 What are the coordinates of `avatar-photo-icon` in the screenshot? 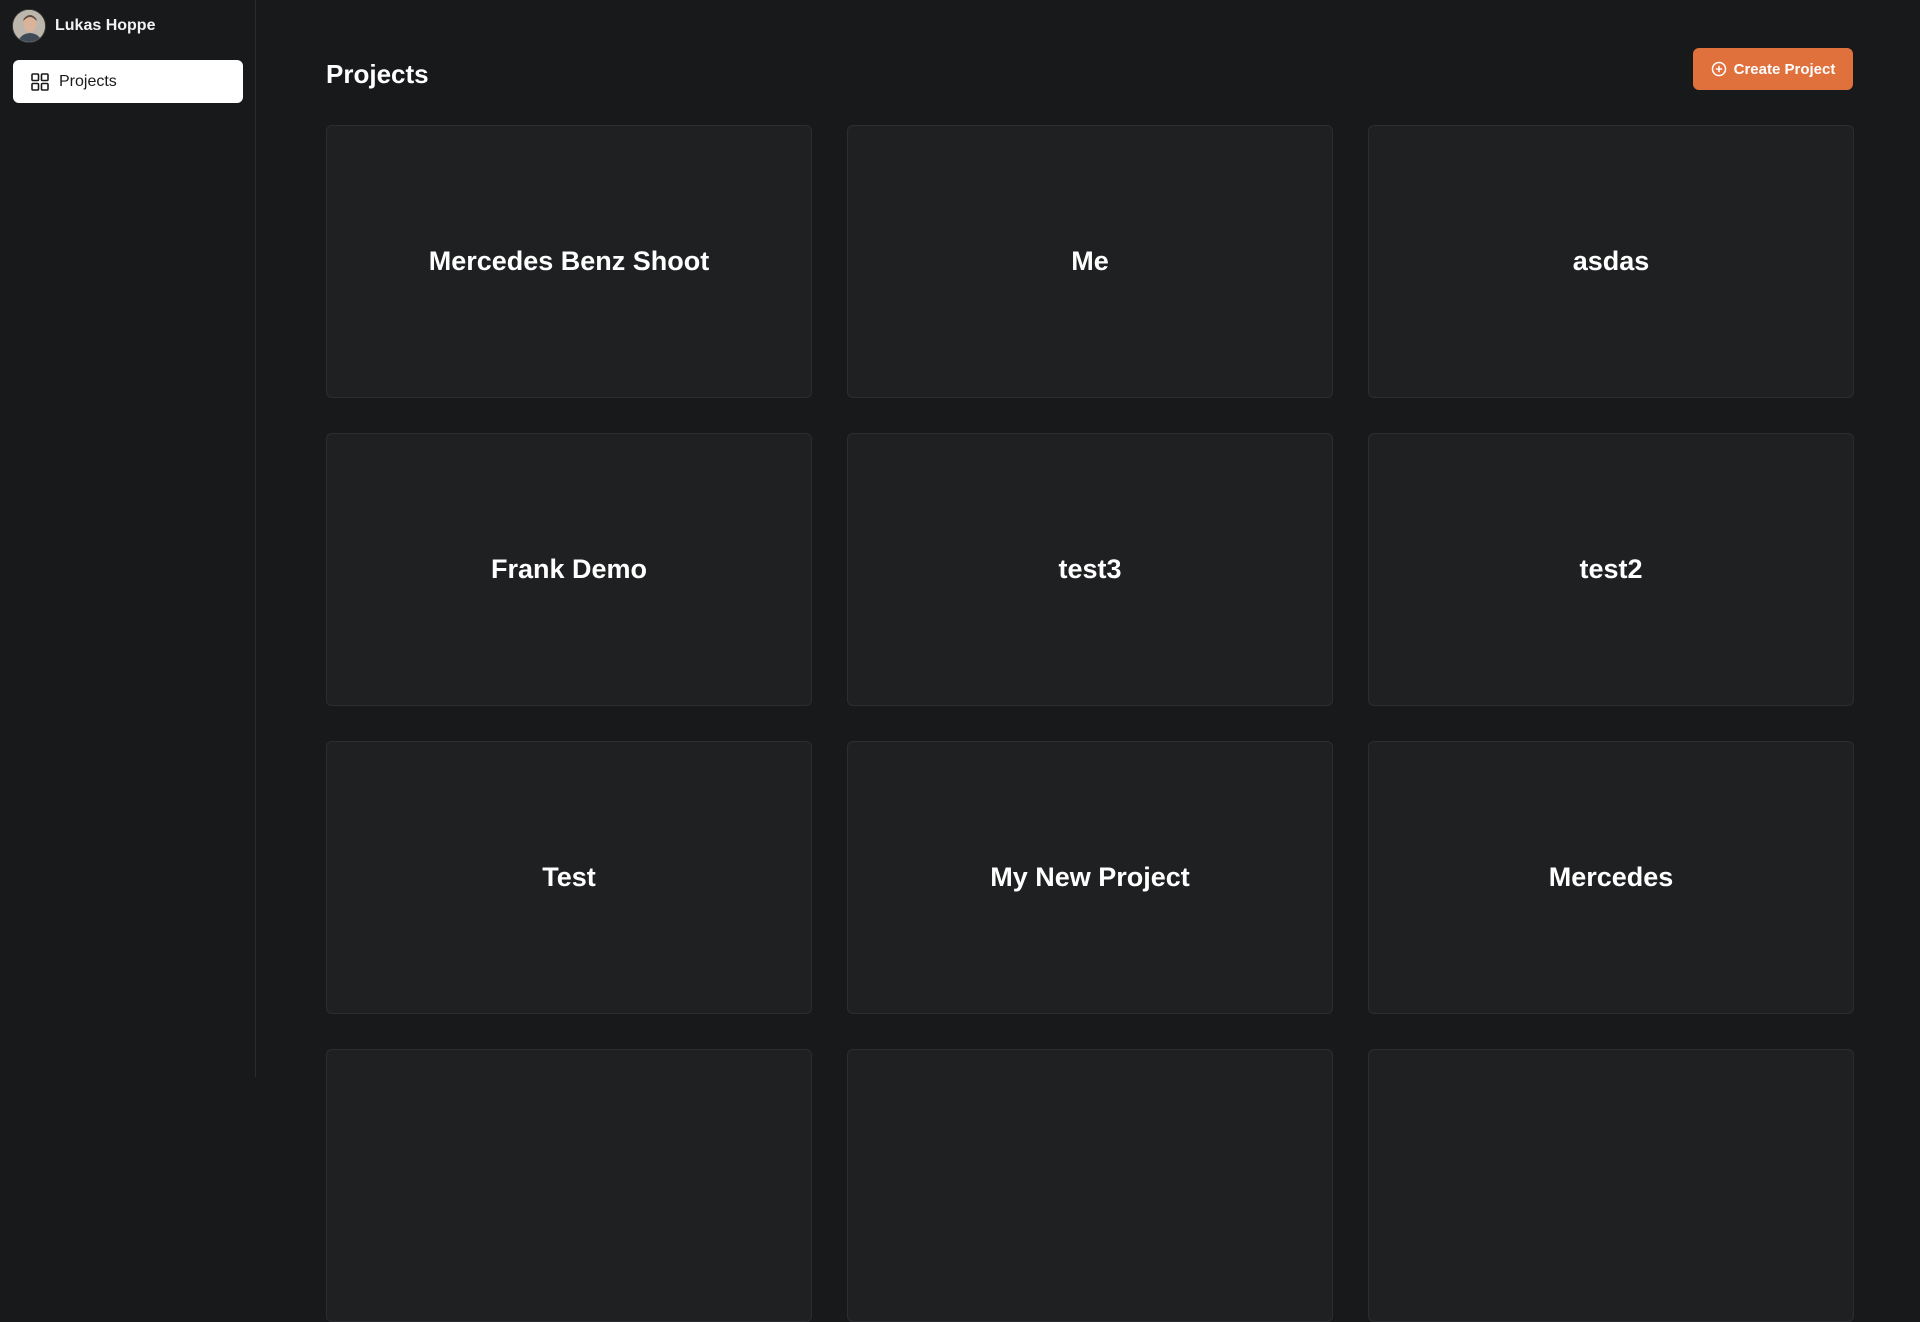 It's located at (29, 26).